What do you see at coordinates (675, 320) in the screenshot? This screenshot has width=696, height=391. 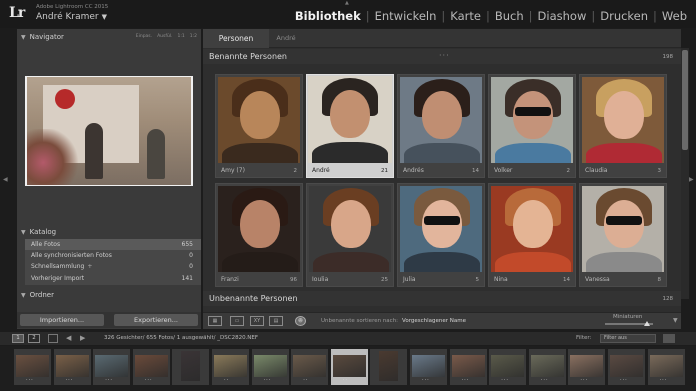 I see `toolbar-menu-icon: ▼` at bounding box center [675, 320].